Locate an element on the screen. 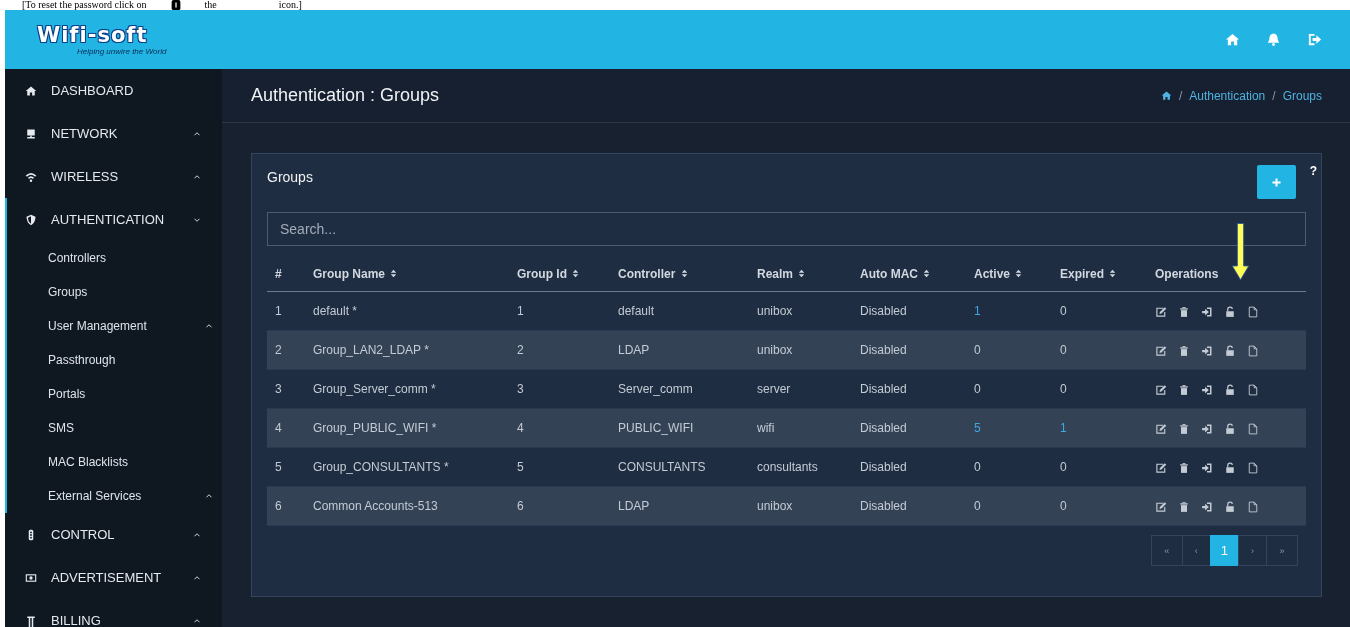 The width and height of the screenshot is (1350, 627). page-title: Authentication : Groups is located at coordinates (345, 95).